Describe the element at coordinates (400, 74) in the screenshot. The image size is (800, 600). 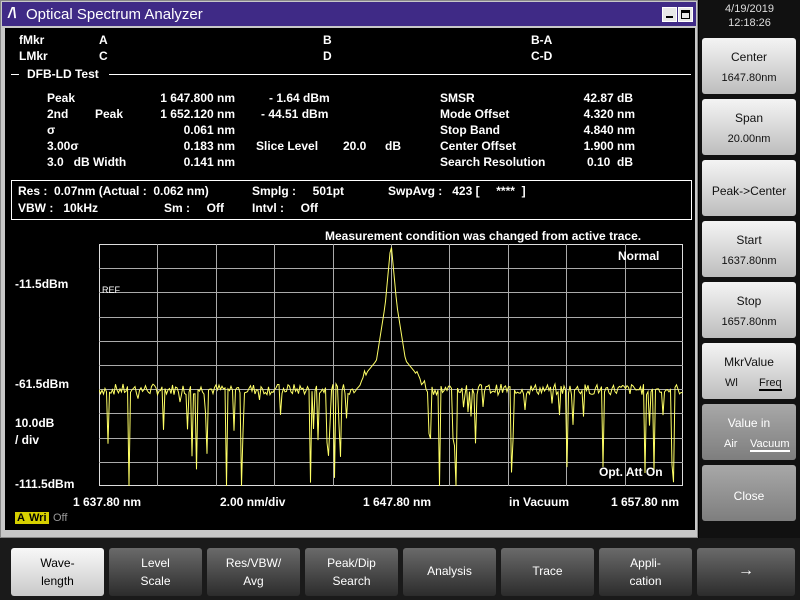
I see `section-line-right` at that location.